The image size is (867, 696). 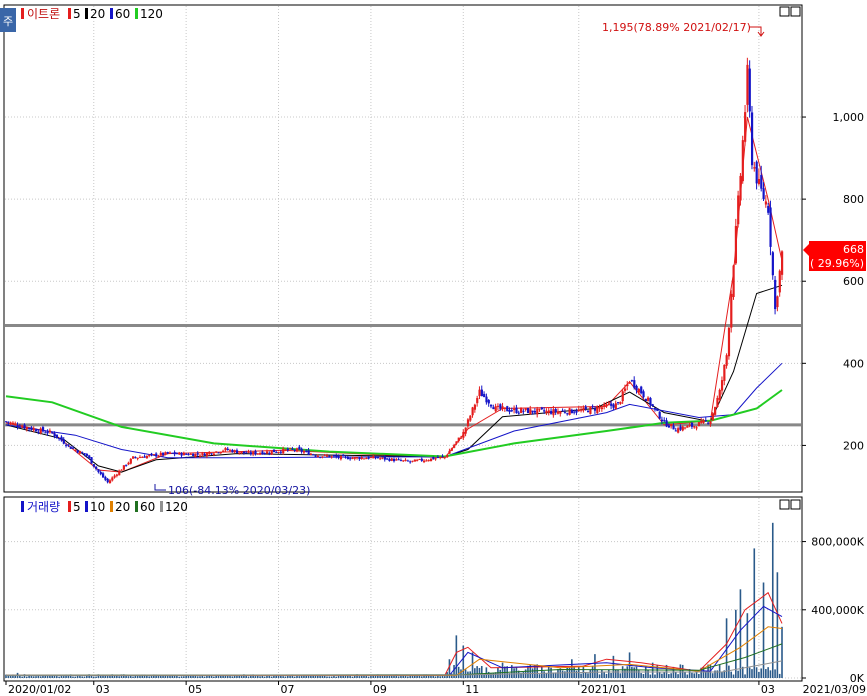 I want to click on legend-label: 10, so click(x=97, y=507).